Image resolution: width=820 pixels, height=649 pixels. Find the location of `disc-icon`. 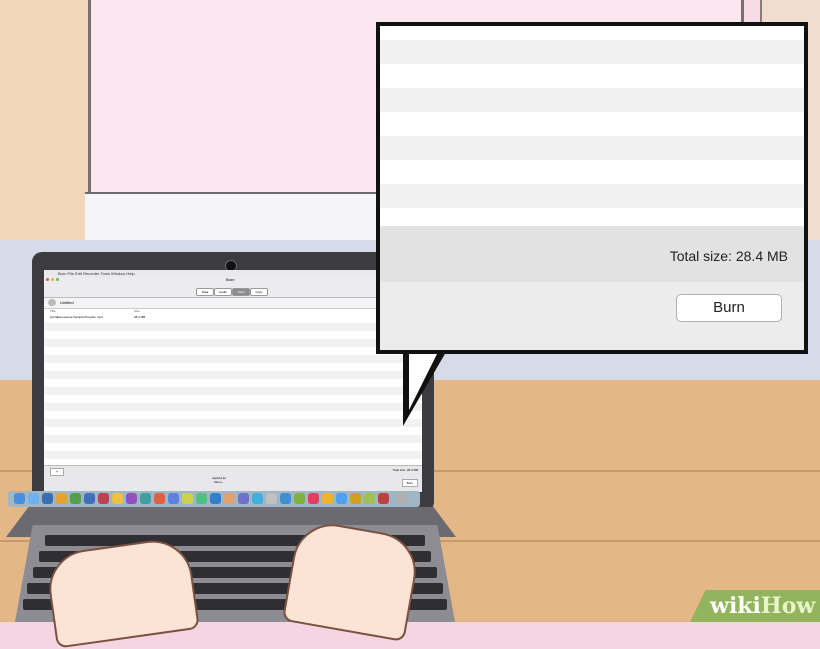

disc-icon is located at coordinates (52, 302).